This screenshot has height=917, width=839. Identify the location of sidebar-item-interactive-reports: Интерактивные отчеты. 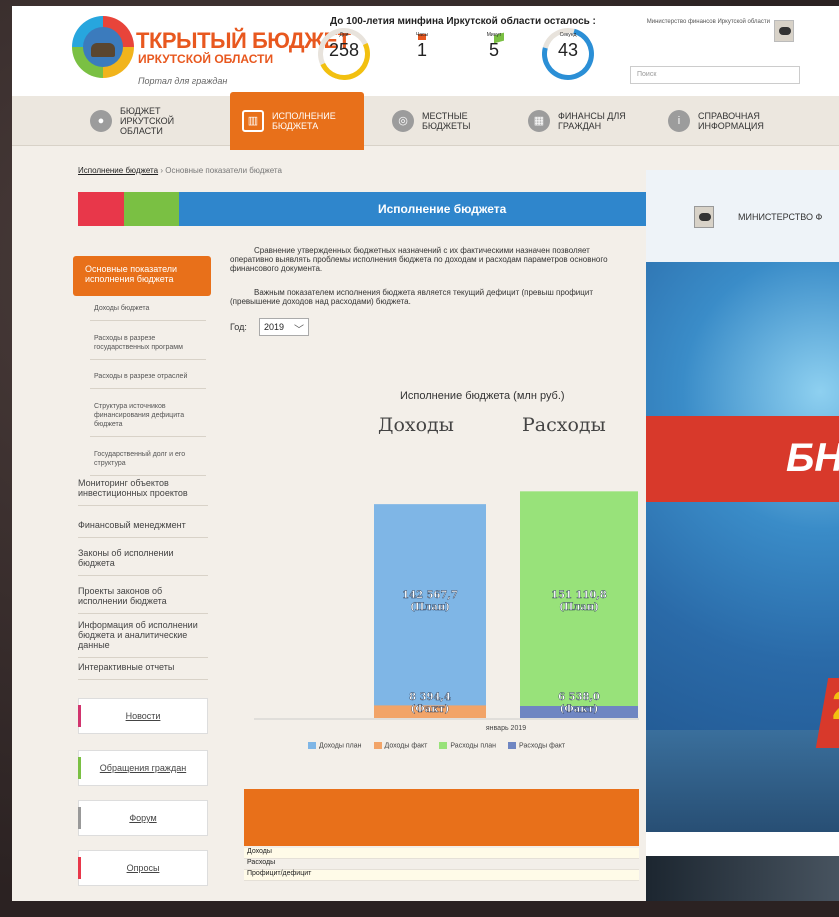
(143, 671).